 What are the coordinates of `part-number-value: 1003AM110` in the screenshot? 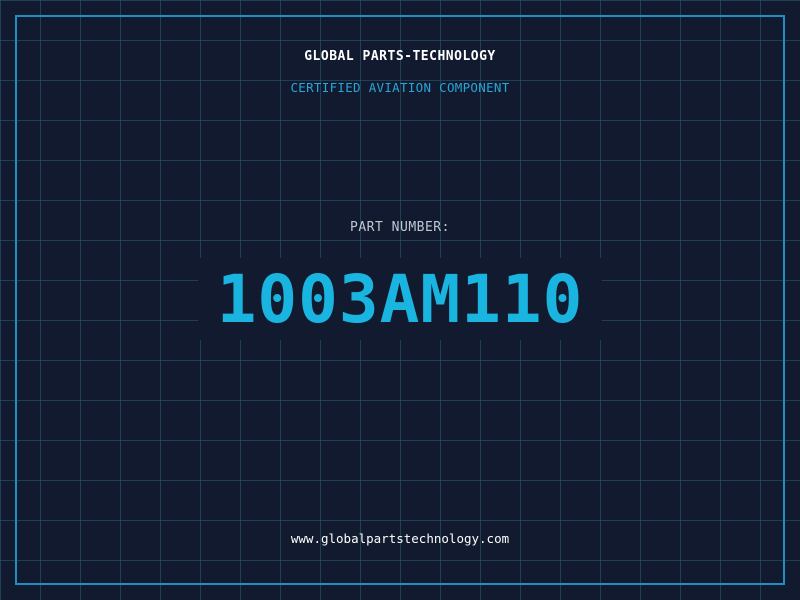 It's located at (400, 299).